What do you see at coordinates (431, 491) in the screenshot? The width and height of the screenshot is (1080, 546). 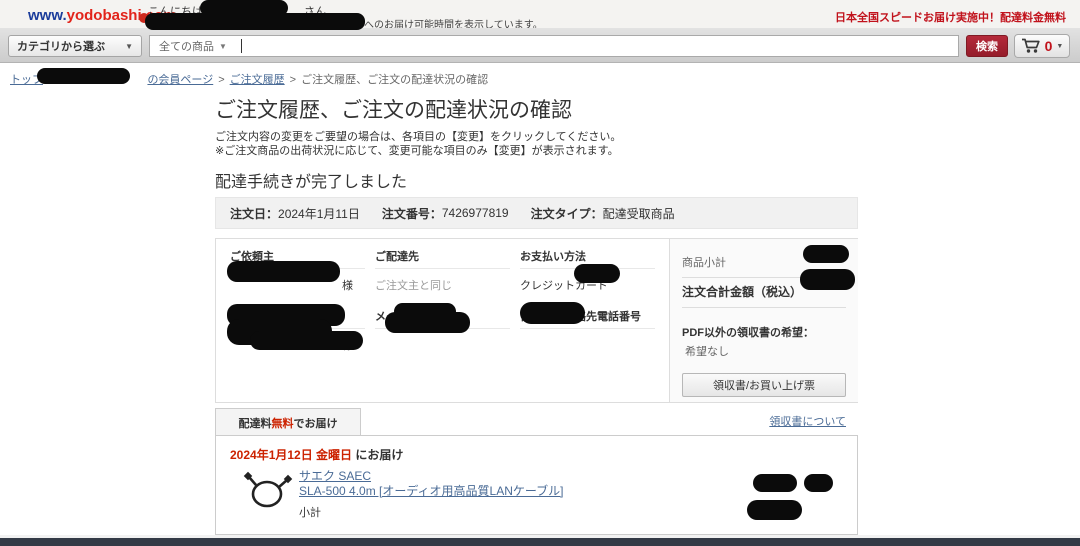 I see `product-name-link: SLA-500 4.0m [オーディオ用高品質LANケーブル]` at bounding box center [431, 491].